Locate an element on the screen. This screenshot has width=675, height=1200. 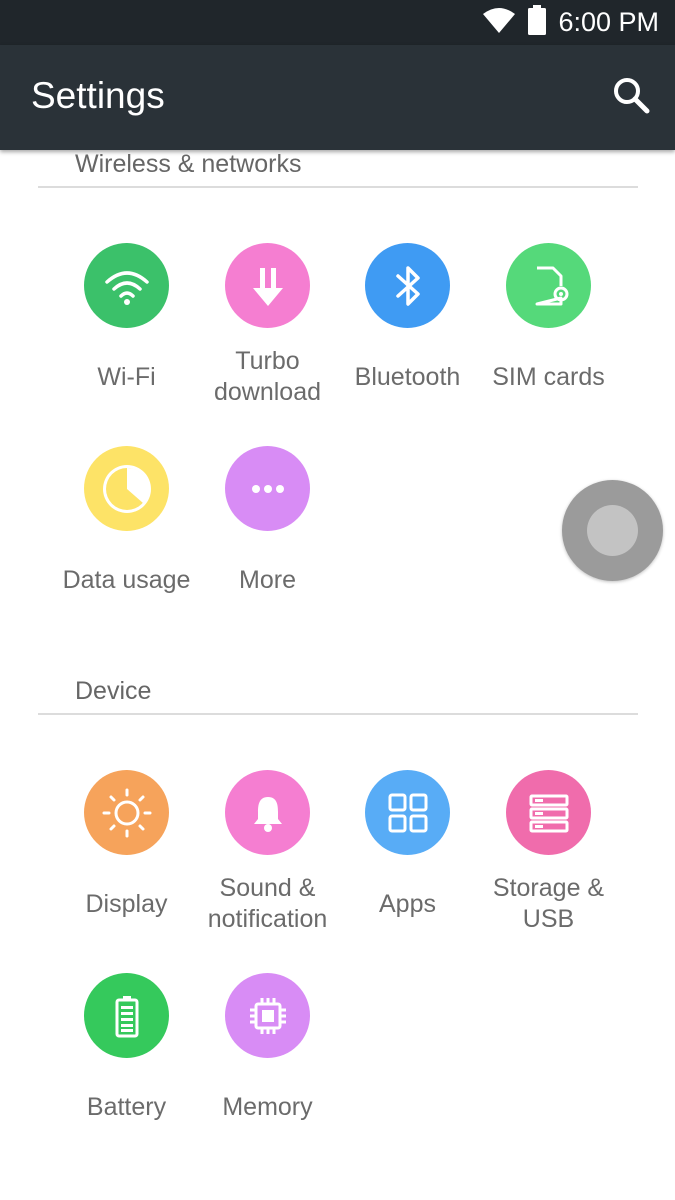
settings-item-turbo-download: Turbo download is located at coordinates (267, 343).